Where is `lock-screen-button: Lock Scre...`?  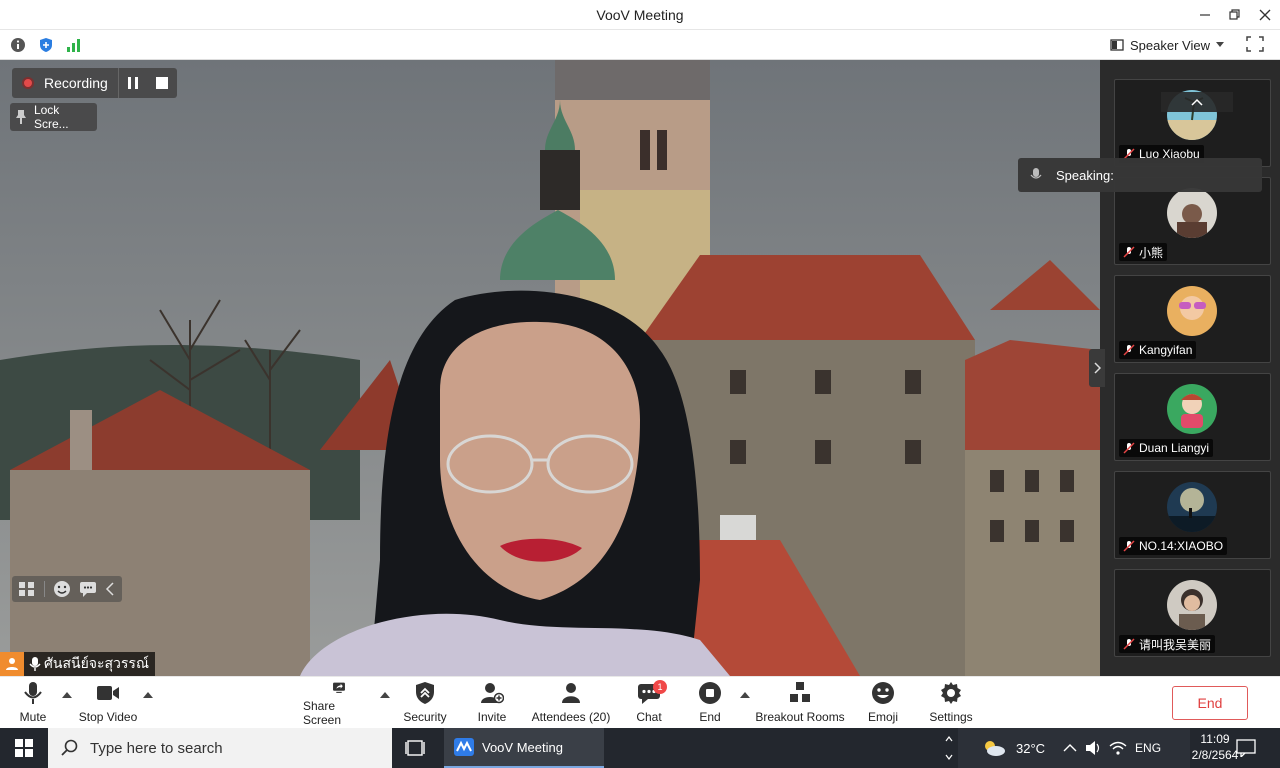 lock-screen-button: Lock Scre... is located at coordinates (53, 117).